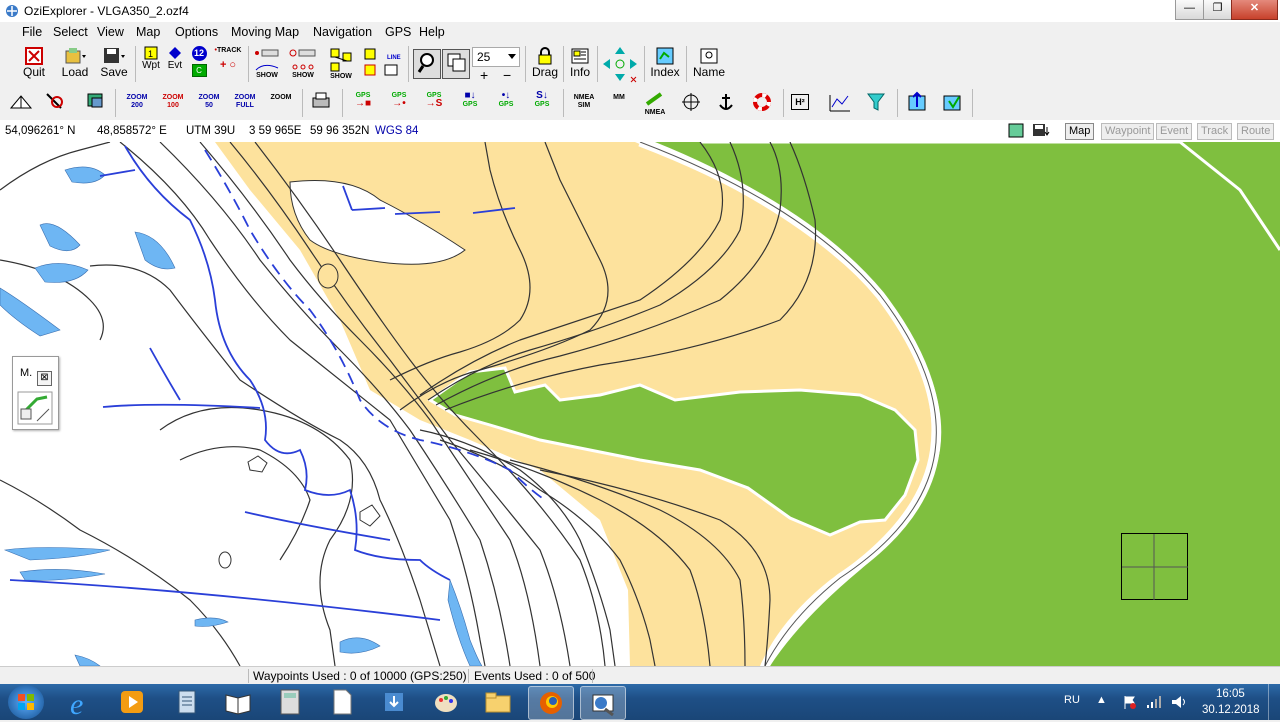  What do you see at coordinates (1217, 10) in the screenshot?
I see `maximize-button: ❐` at bounding box center [1217, 10].